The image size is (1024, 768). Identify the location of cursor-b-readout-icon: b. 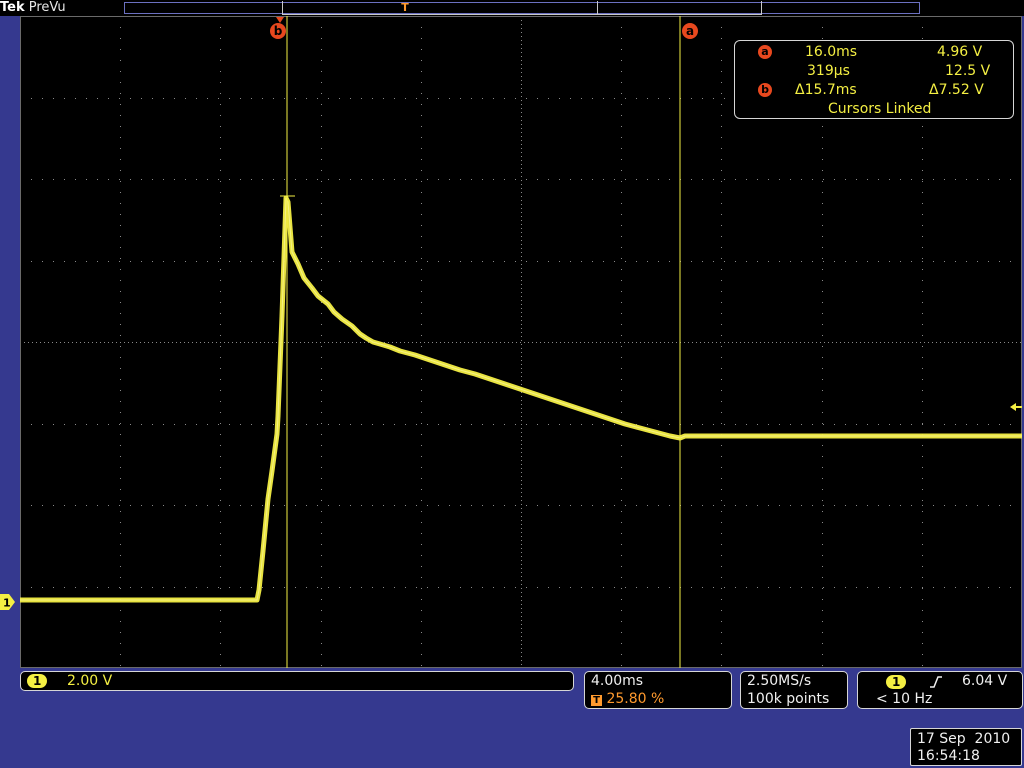
(765, 90).